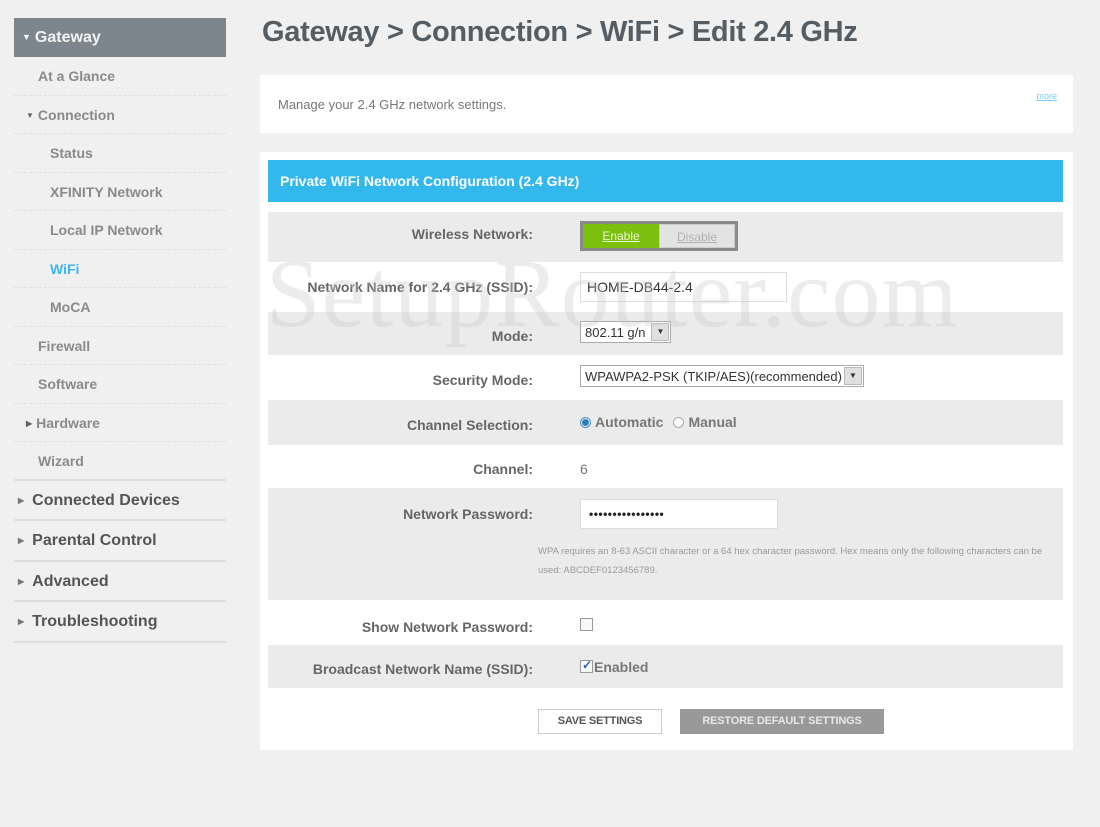  I want to click on security-mode-select: WPAWPA2-PSK (TKIP/AES)(recommended) ▼, so click(722, 376).